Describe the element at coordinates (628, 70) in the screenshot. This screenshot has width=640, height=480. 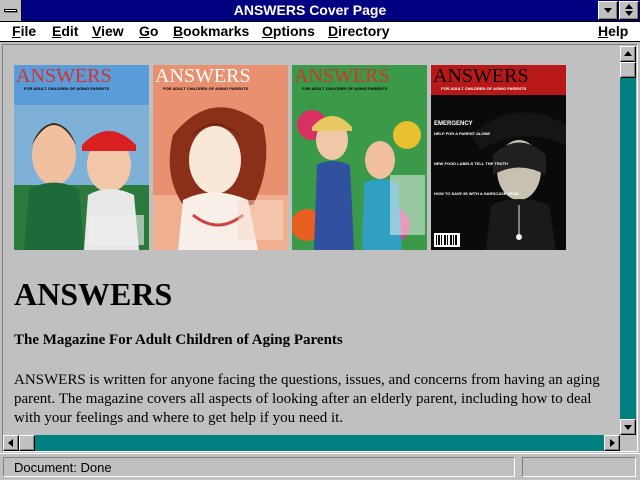
I see `vertical-scroll-thumb` at that location.